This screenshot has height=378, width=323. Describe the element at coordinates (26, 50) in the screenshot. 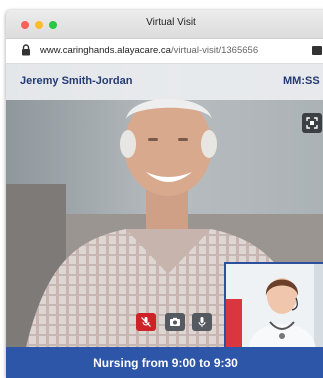

I see `lock-icon` at that location.